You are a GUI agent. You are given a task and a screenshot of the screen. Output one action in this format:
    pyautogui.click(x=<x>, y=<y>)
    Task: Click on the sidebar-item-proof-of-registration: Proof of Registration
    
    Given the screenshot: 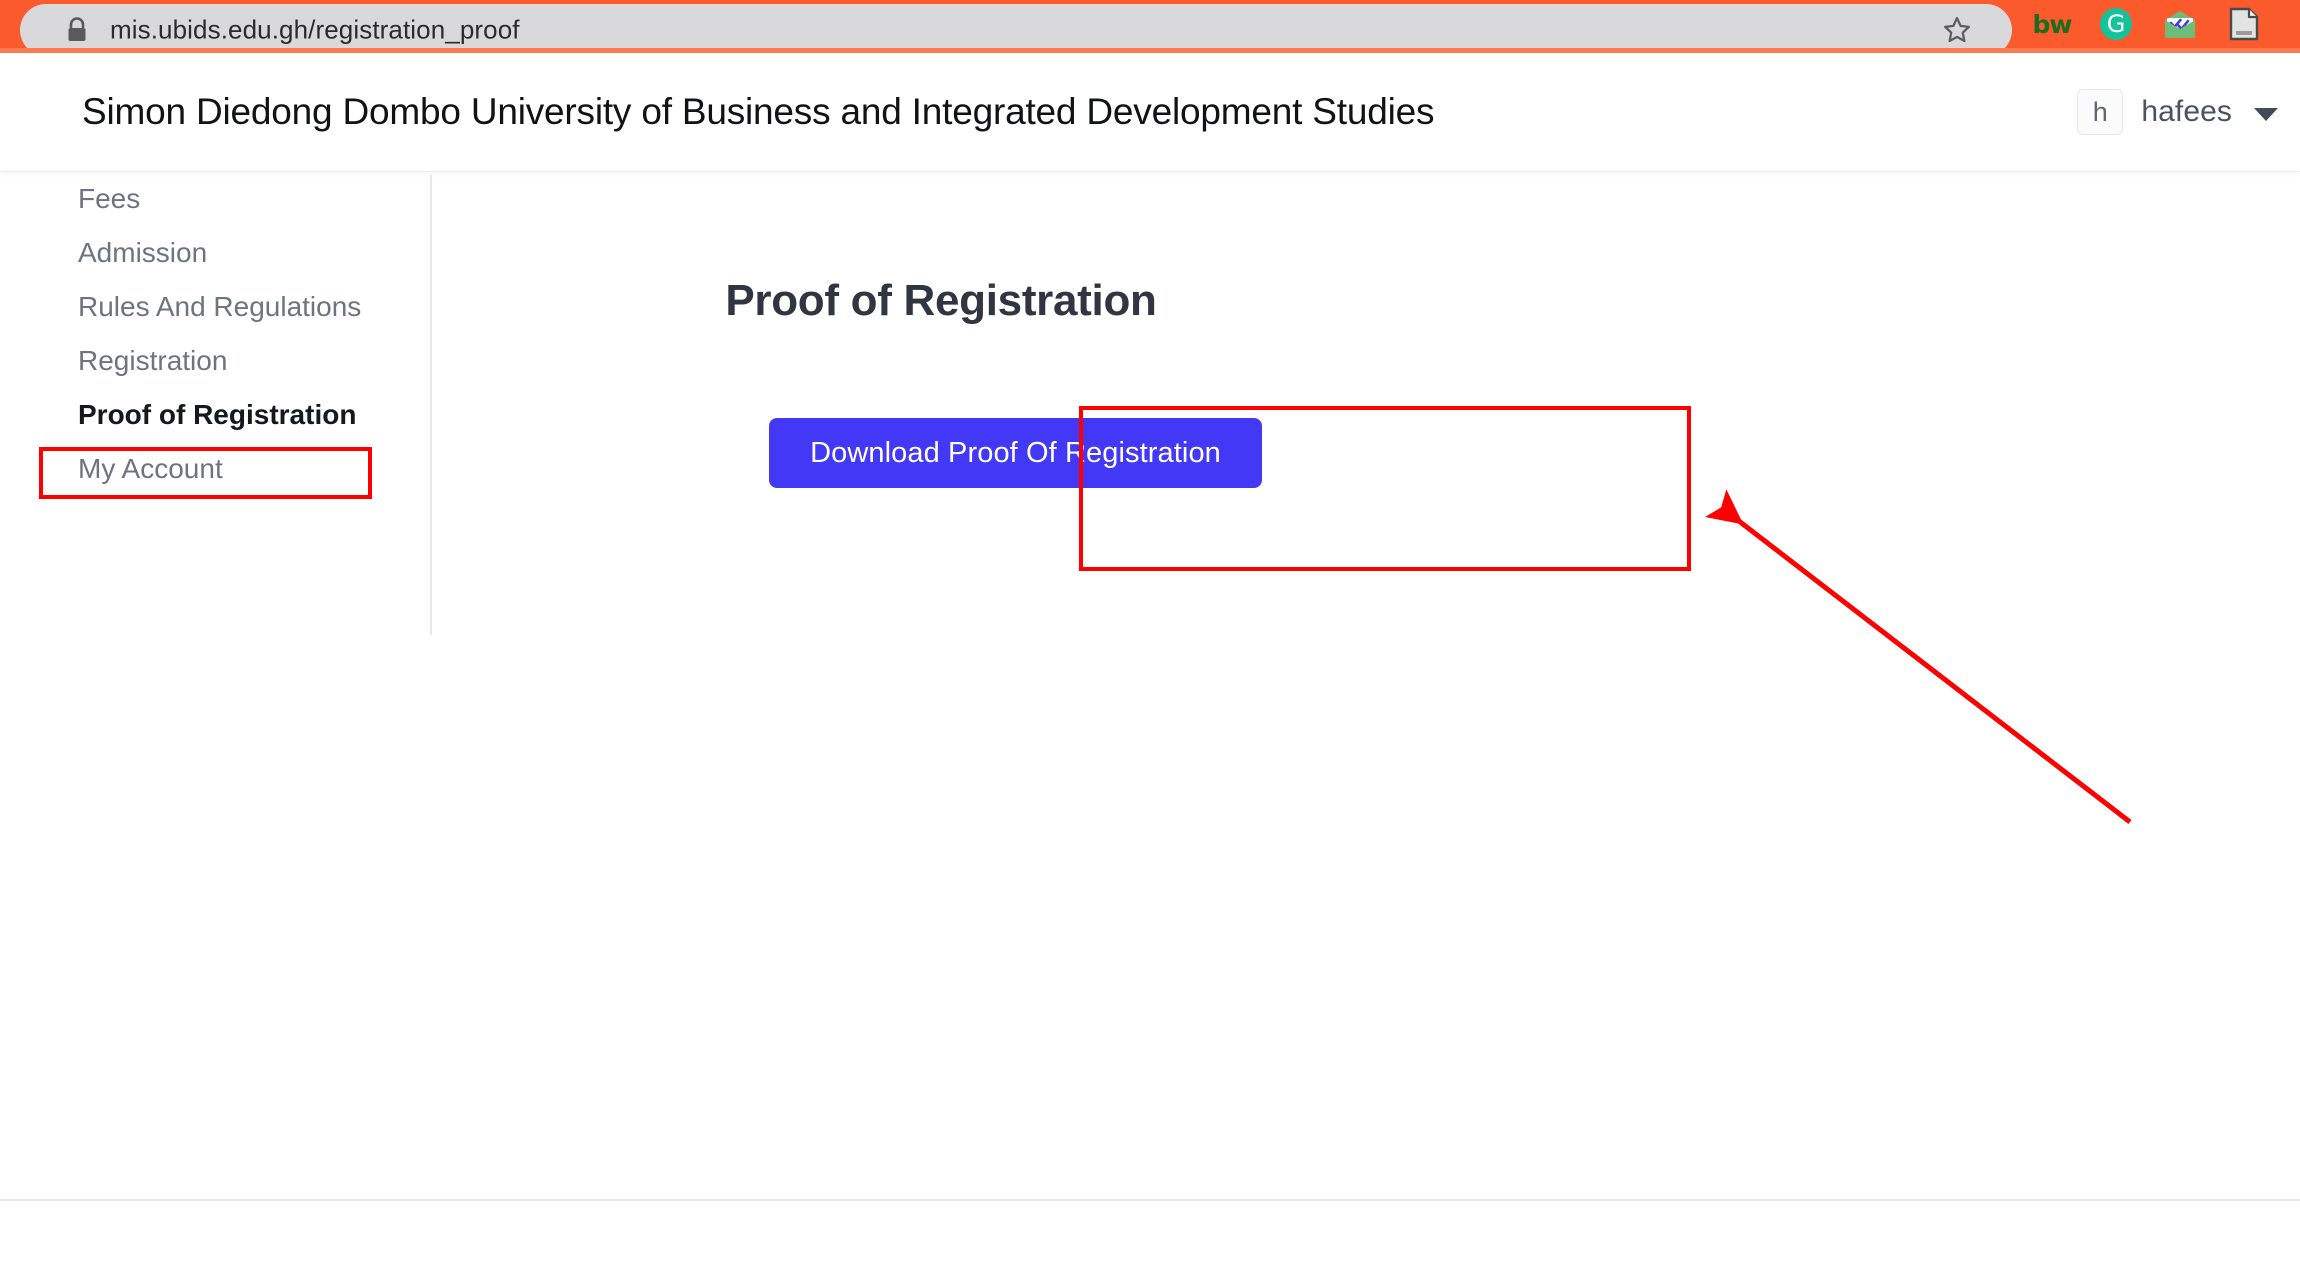 What is the action you would take?
    pyautogui.click(x=215, y=415)
    